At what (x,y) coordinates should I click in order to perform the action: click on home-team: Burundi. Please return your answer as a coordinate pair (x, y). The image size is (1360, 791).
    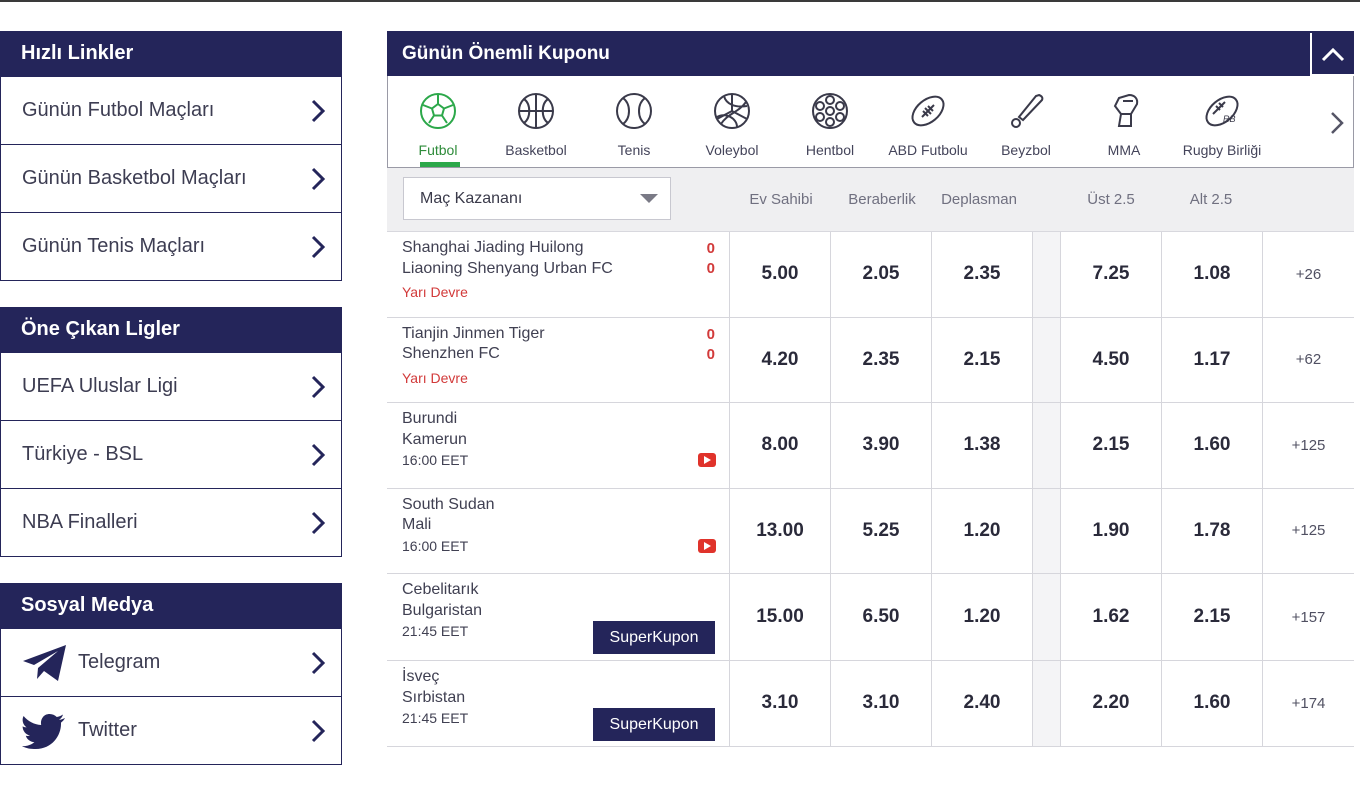
    Looking at the image, I should click on (430, 418).